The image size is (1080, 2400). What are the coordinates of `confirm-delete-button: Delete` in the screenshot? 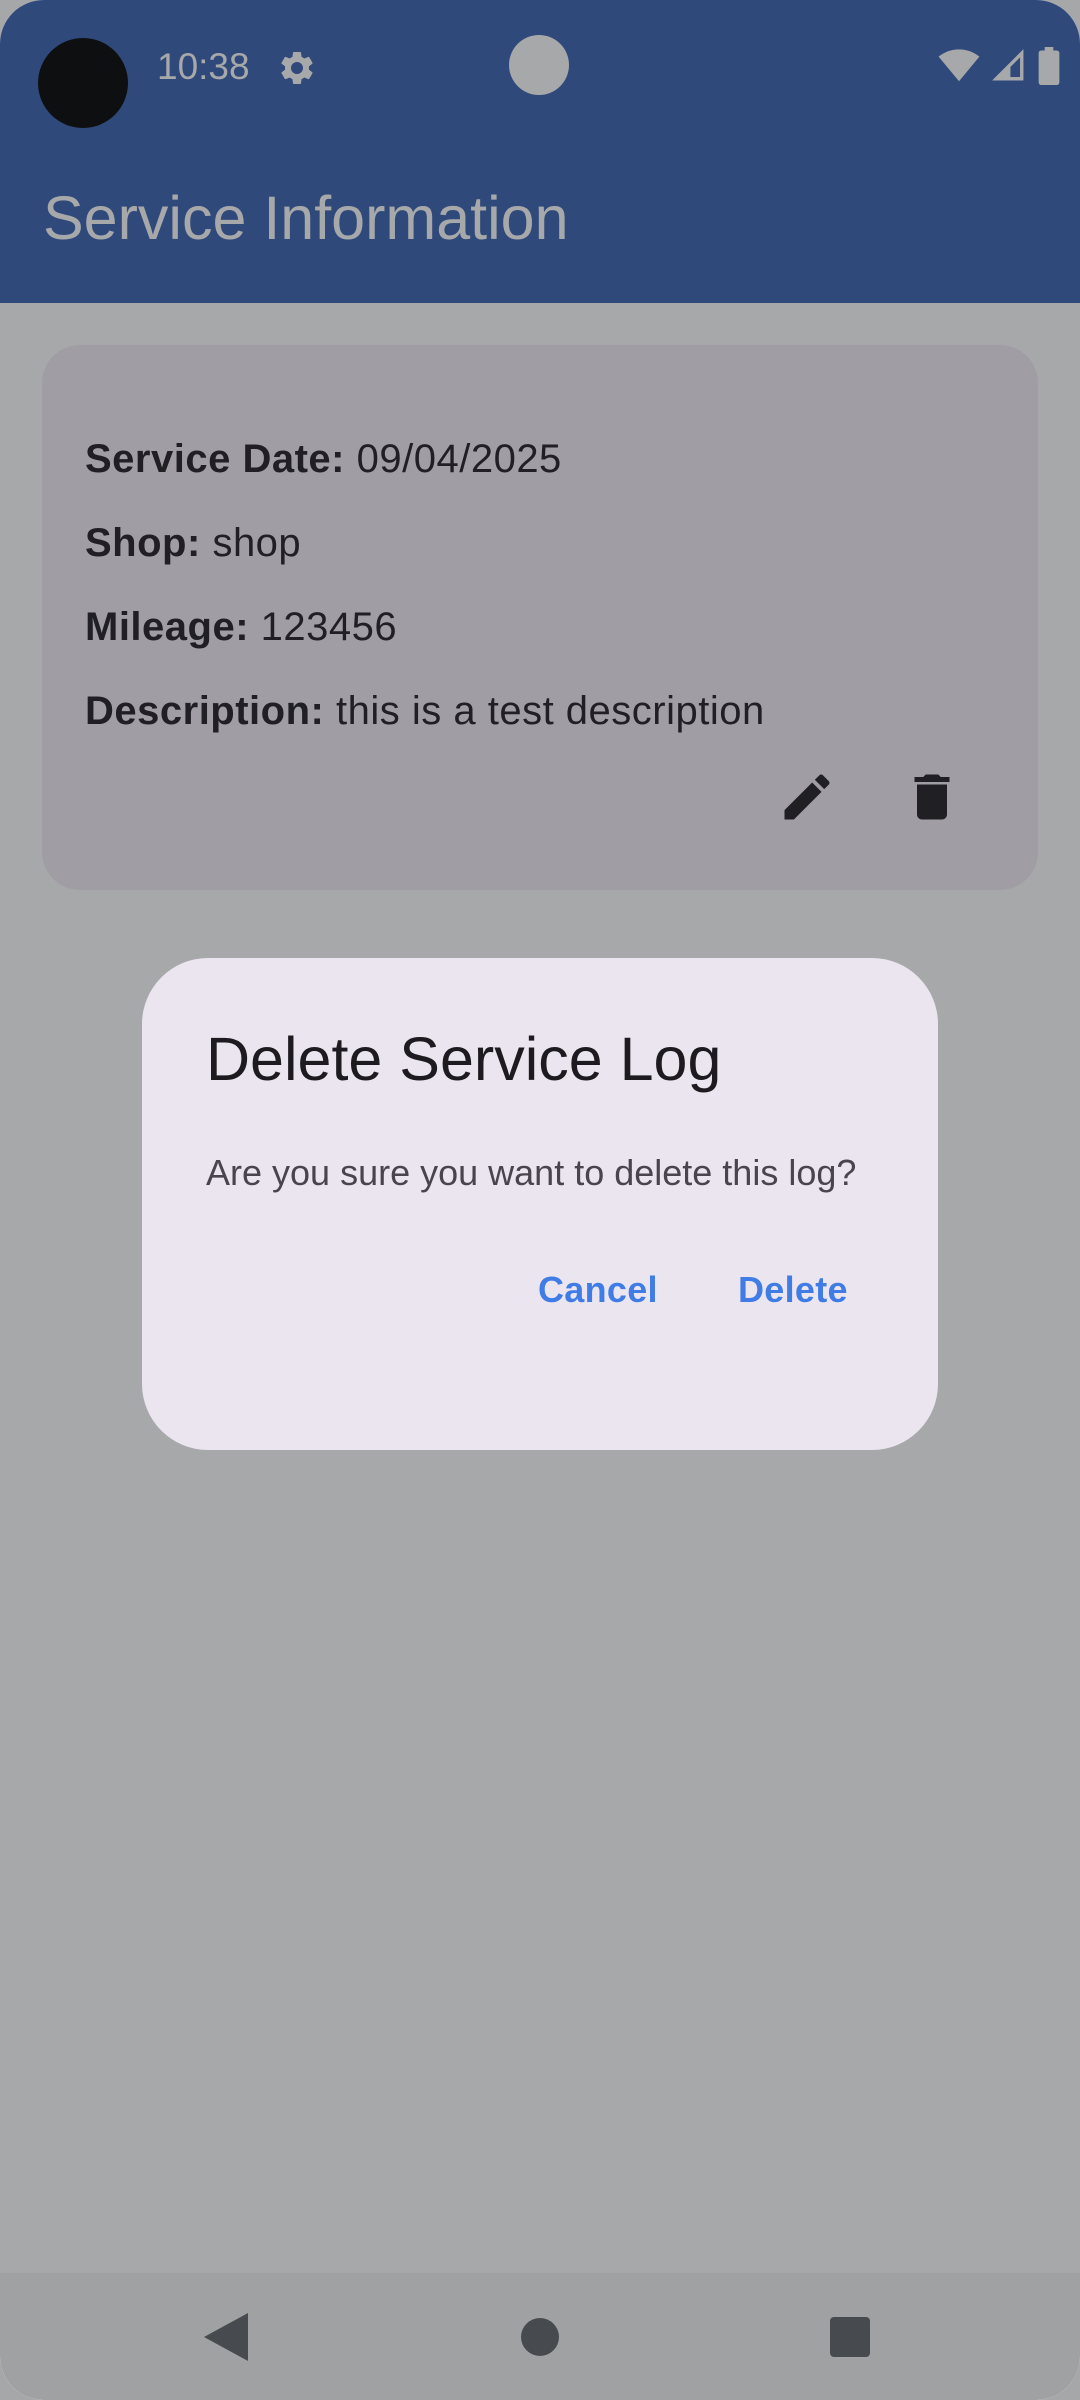 It's located at (793, 1290).